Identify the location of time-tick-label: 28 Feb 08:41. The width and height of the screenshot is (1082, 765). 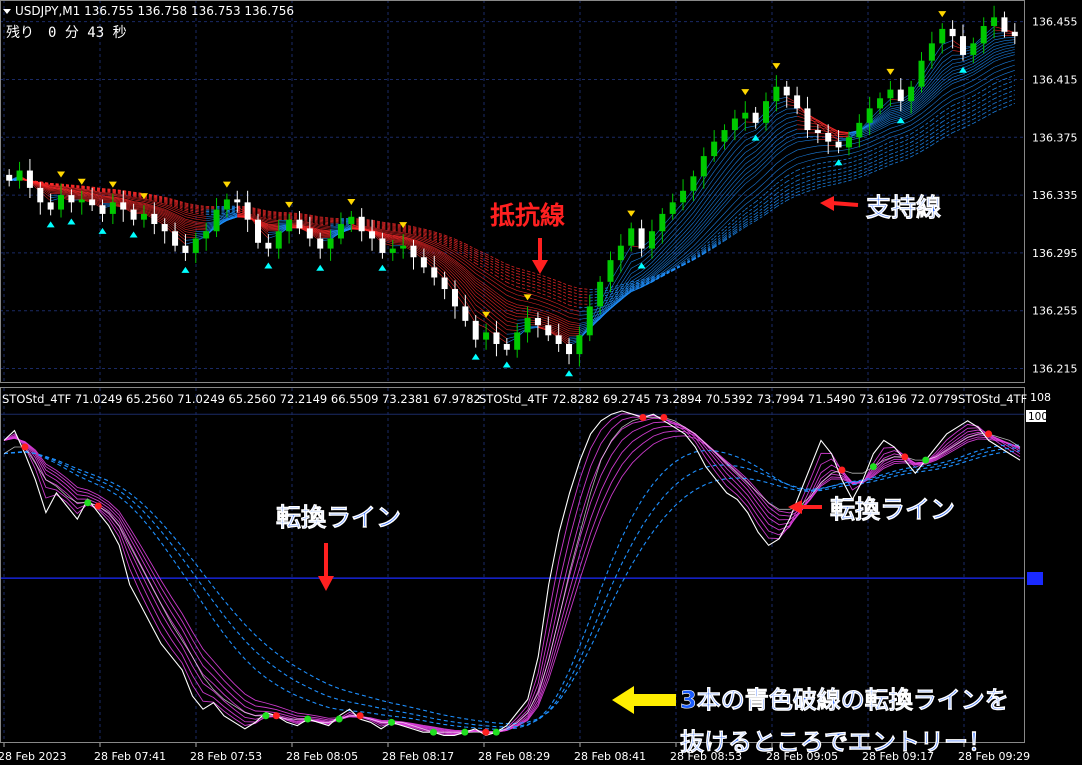
(610, 756).